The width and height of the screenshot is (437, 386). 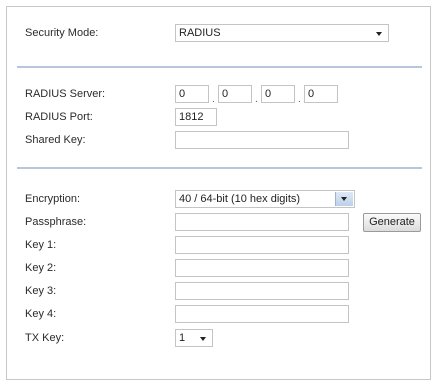 What do you see at coordinates (41, 291) in the screenshot?
I see `key3-label: Key 3:` at bounding box center [41, 291].